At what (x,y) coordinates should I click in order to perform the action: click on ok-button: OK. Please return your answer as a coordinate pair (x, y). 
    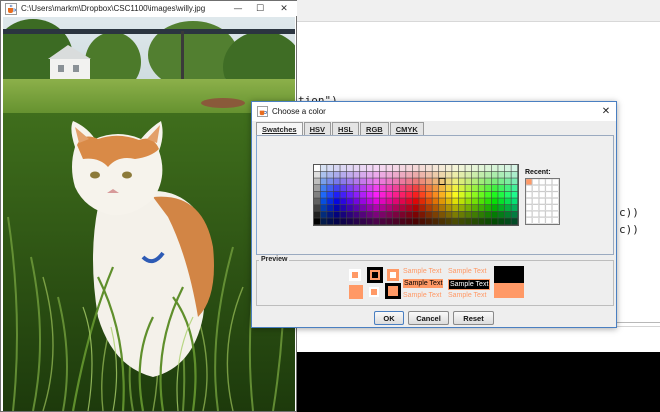
    Looking at the image, I should click on (389, 318).